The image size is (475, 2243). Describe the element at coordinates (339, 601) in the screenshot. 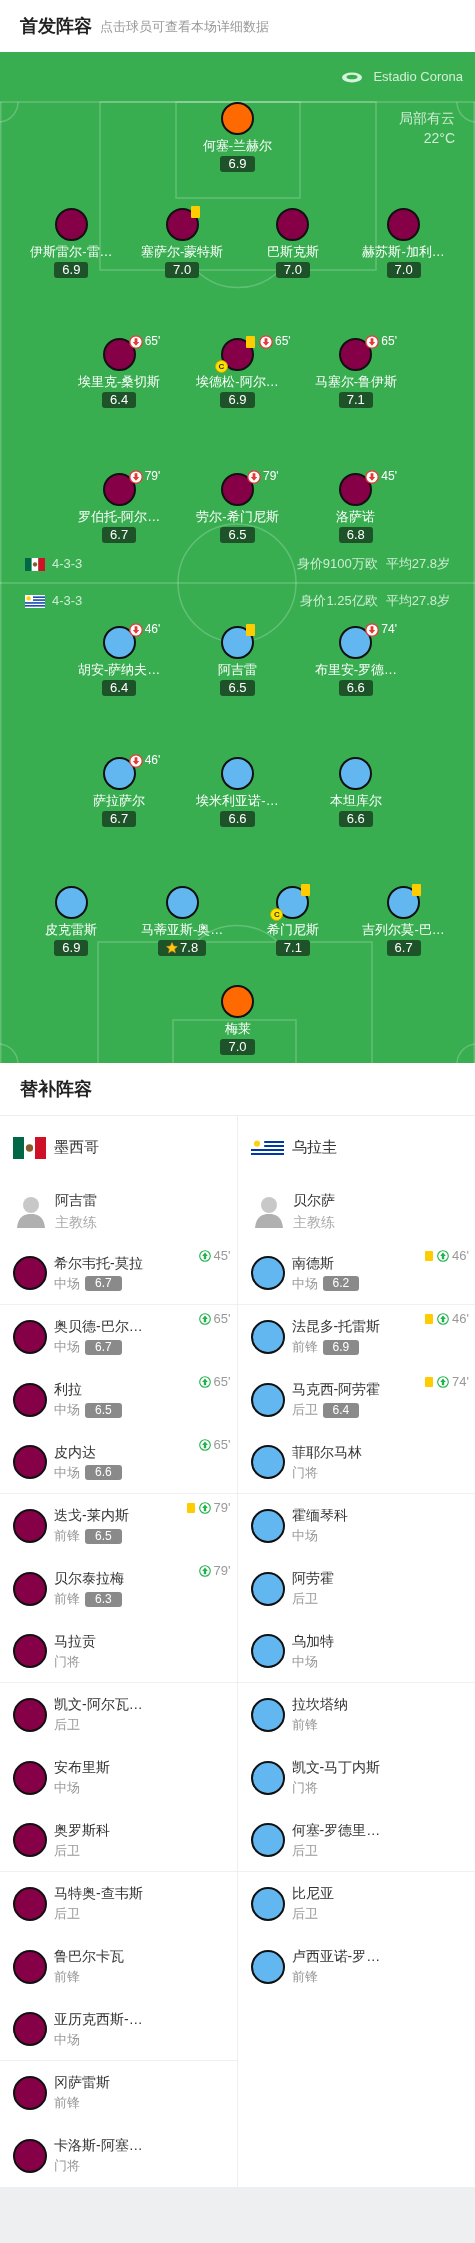

I see `market-value: 身价1.25亿欧` at that location.